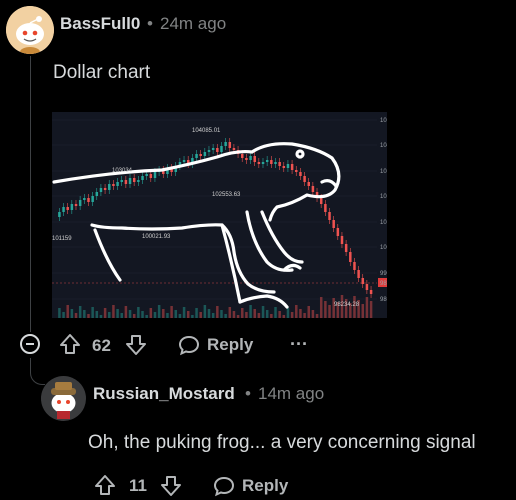 This screenshot has width=516, height=500. Describe the element at coordinates (383, 223) in the screenshot. I see `y-tick-label: 101000` at that location.